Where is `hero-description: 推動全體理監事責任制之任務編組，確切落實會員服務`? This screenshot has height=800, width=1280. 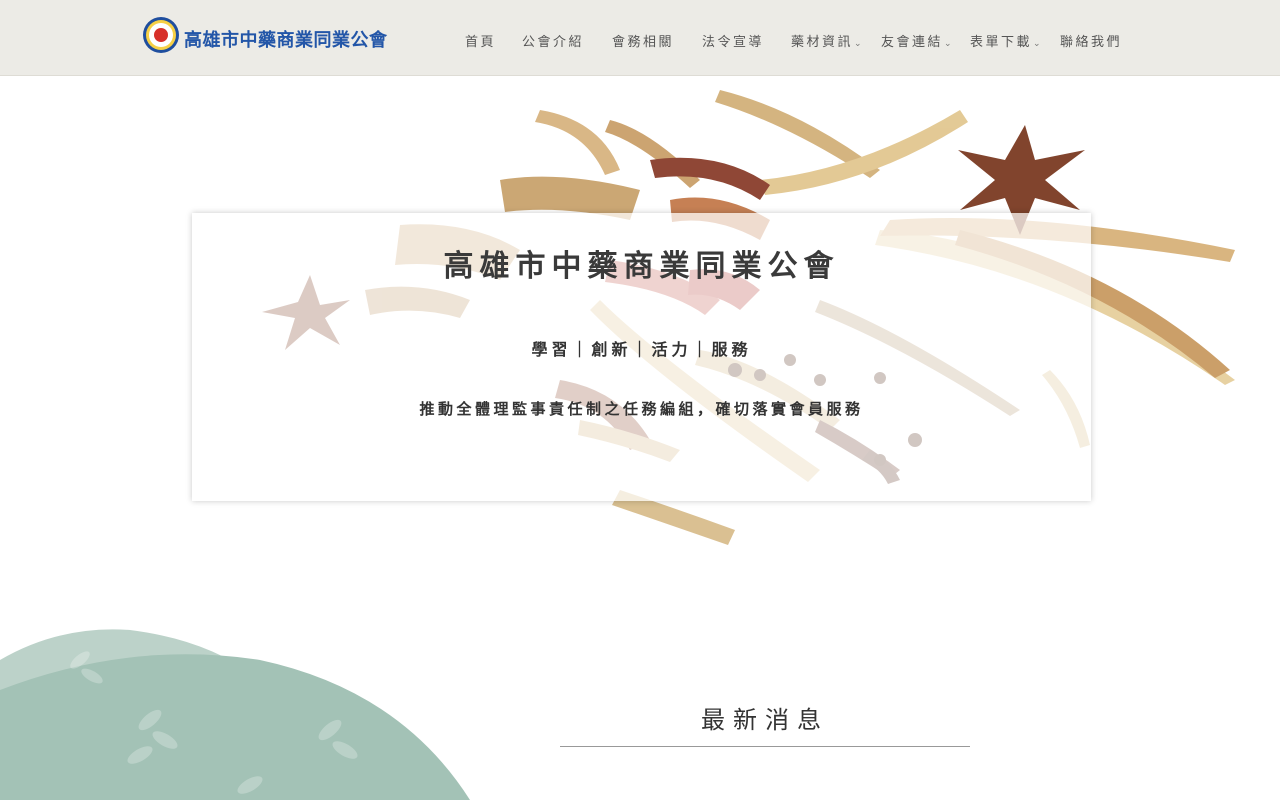 hero-description: 推動全體理監事責任制之任務編組，確切落實會員服務 is located at coordinates (641, 409).